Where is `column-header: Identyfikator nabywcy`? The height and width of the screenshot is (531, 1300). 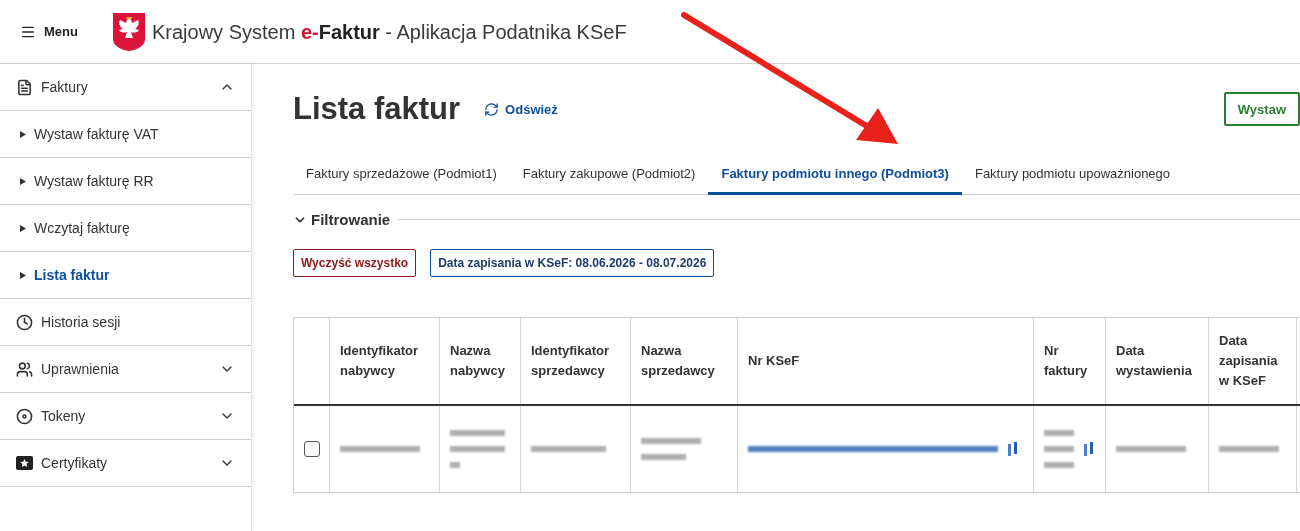 column-header: Identyfikator nabywcy is located at coordinates (379, 361).